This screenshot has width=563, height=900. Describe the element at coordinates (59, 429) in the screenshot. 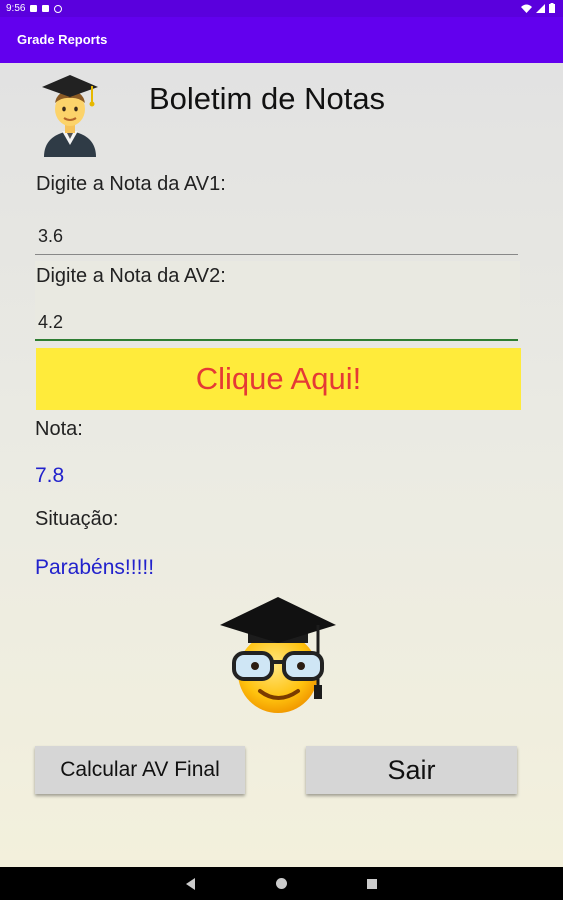

I see `nota-label: Nota:` at that location.